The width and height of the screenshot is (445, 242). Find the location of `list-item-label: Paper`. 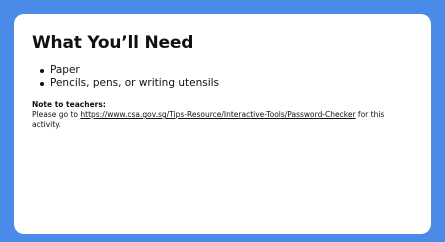

list-item-label: Paper is located at coordinates (65, 70).